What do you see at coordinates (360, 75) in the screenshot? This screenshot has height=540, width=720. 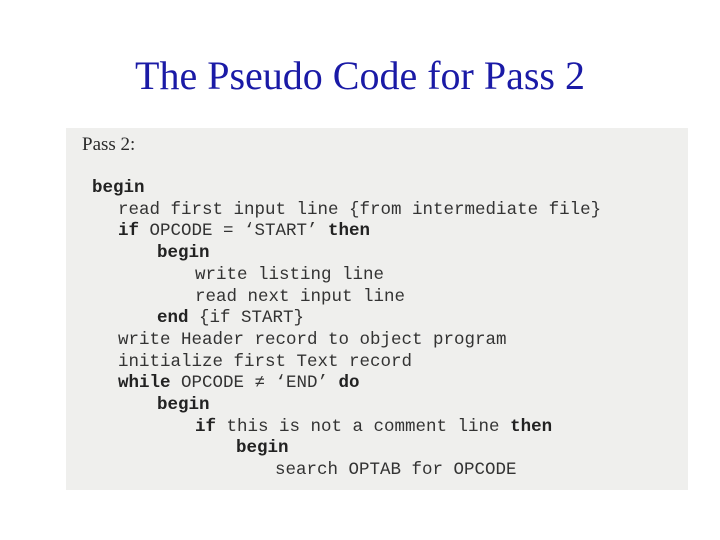 I see `slide-title: The Pseudo Code for Pass 2` at bounding box center [360, 75].